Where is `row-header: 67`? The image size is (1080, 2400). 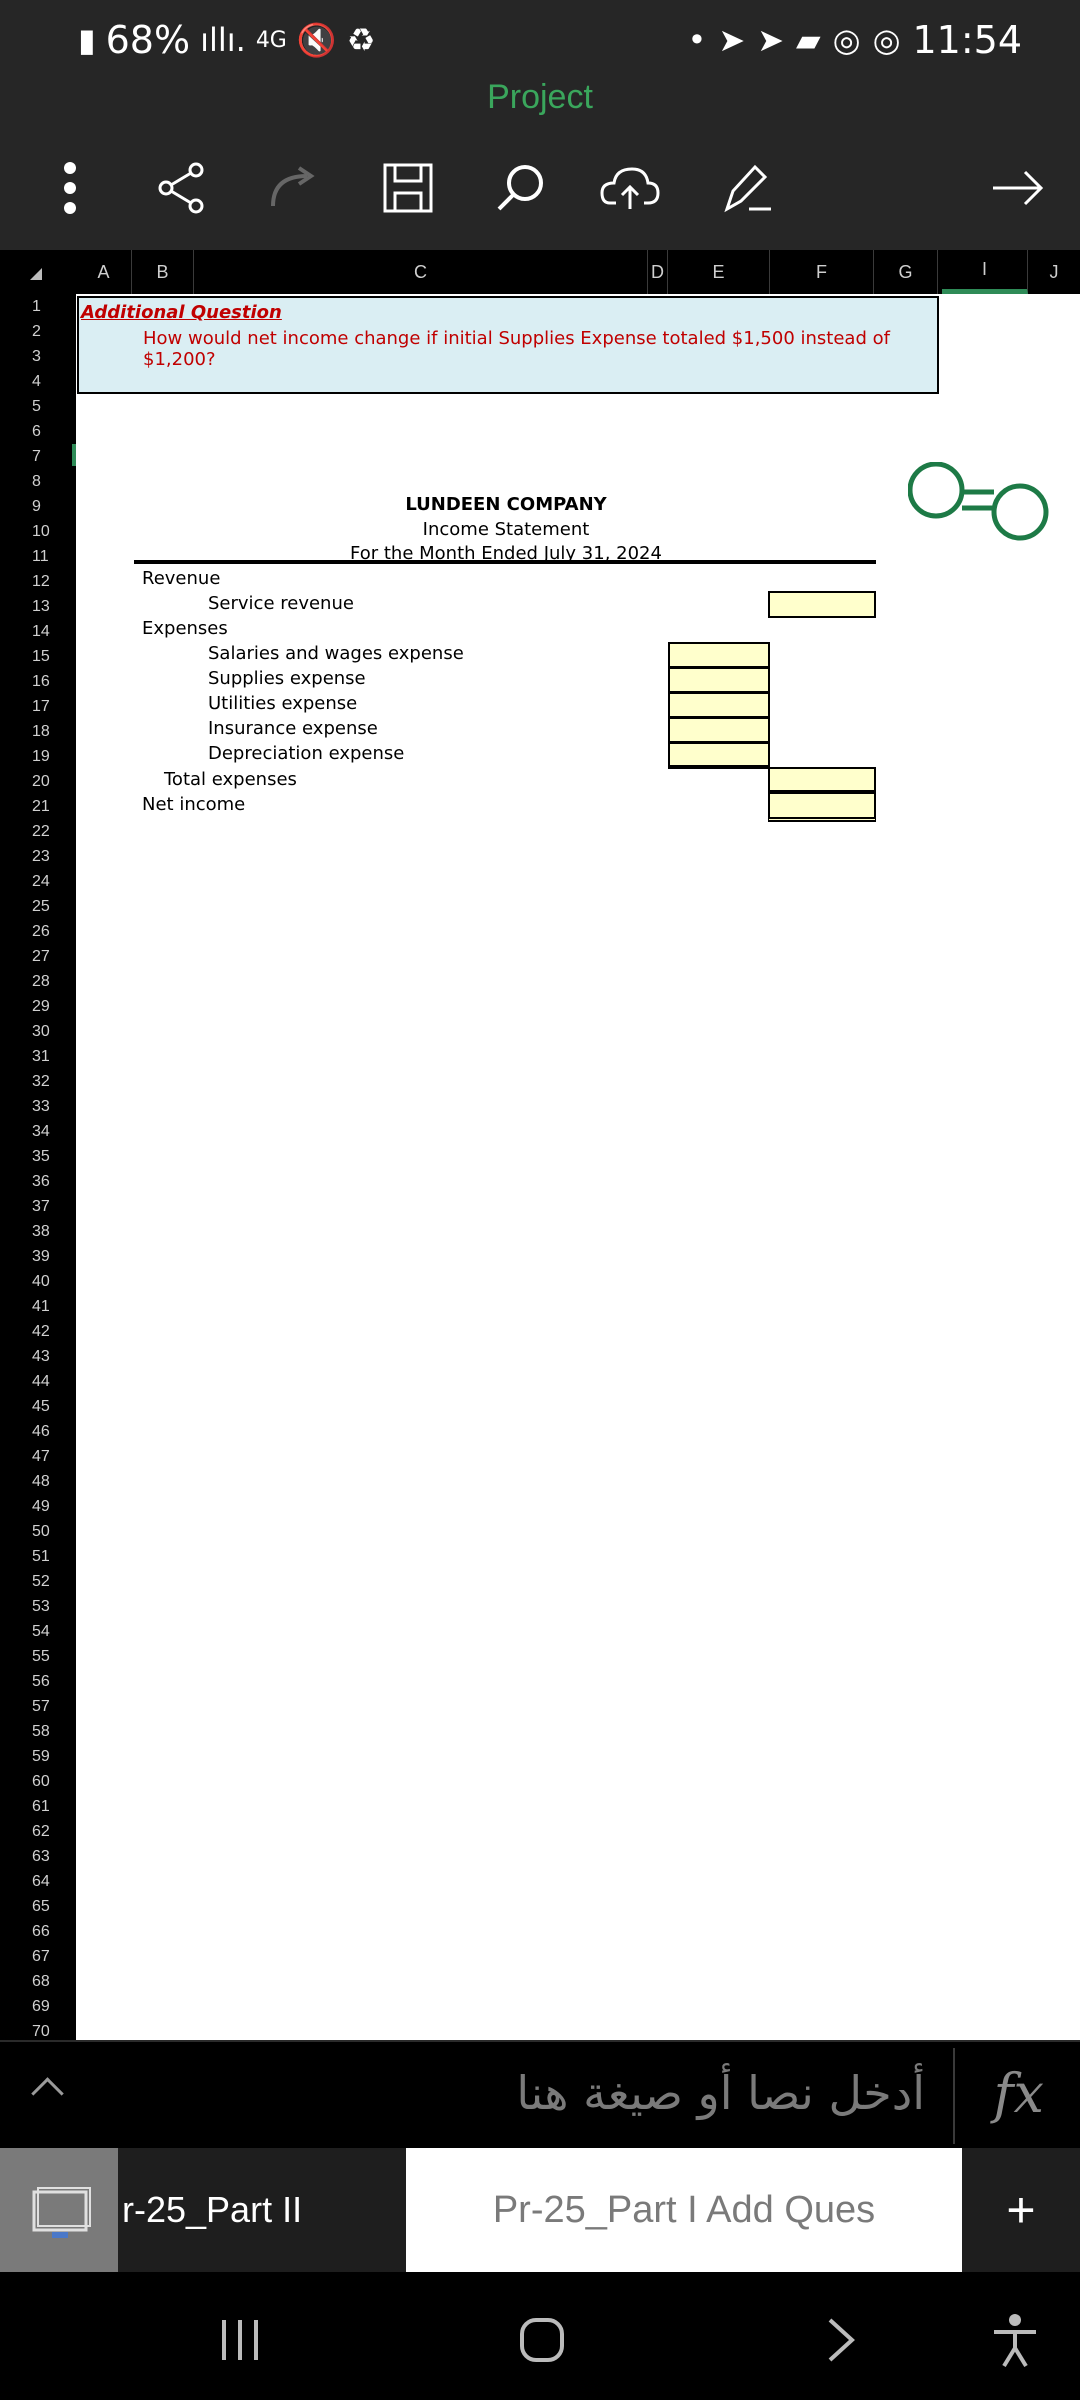
row-header: 67 is located at coordinates (38, 1956).